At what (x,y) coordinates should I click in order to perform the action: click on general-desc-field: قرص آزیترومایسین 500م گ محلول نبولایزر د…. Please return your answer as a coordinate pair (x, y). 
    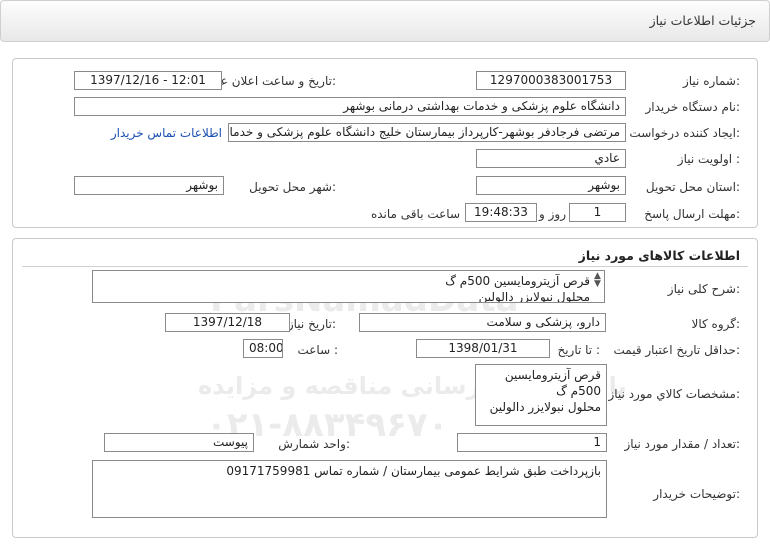
    Looking at the image, I should click on (348, 286).